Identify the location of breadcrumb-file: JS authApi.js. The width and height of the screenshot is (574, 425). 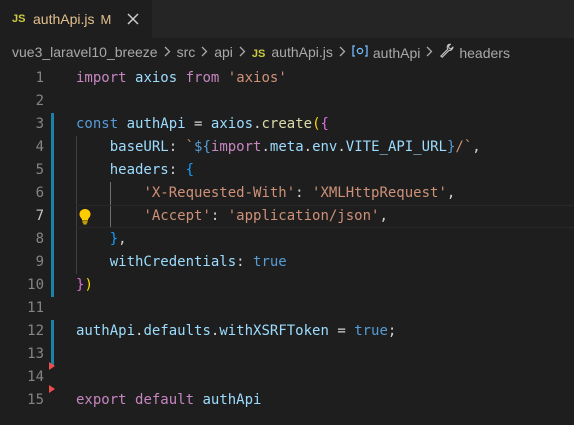
(292, 52).